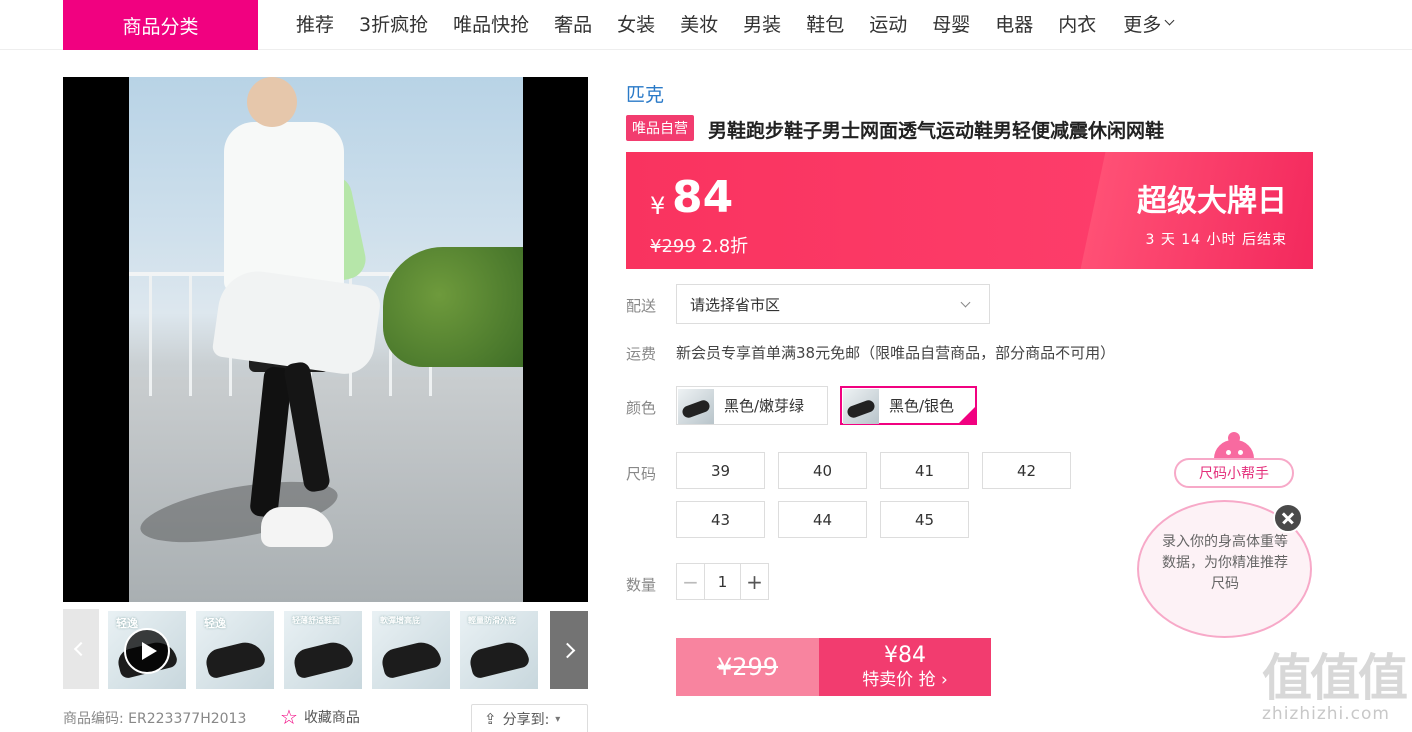 This screenshot has width=1412, height=732. Describe the element at coordinates (289, 717) in the screenshot. I see `star-icon: ☆` at that location.